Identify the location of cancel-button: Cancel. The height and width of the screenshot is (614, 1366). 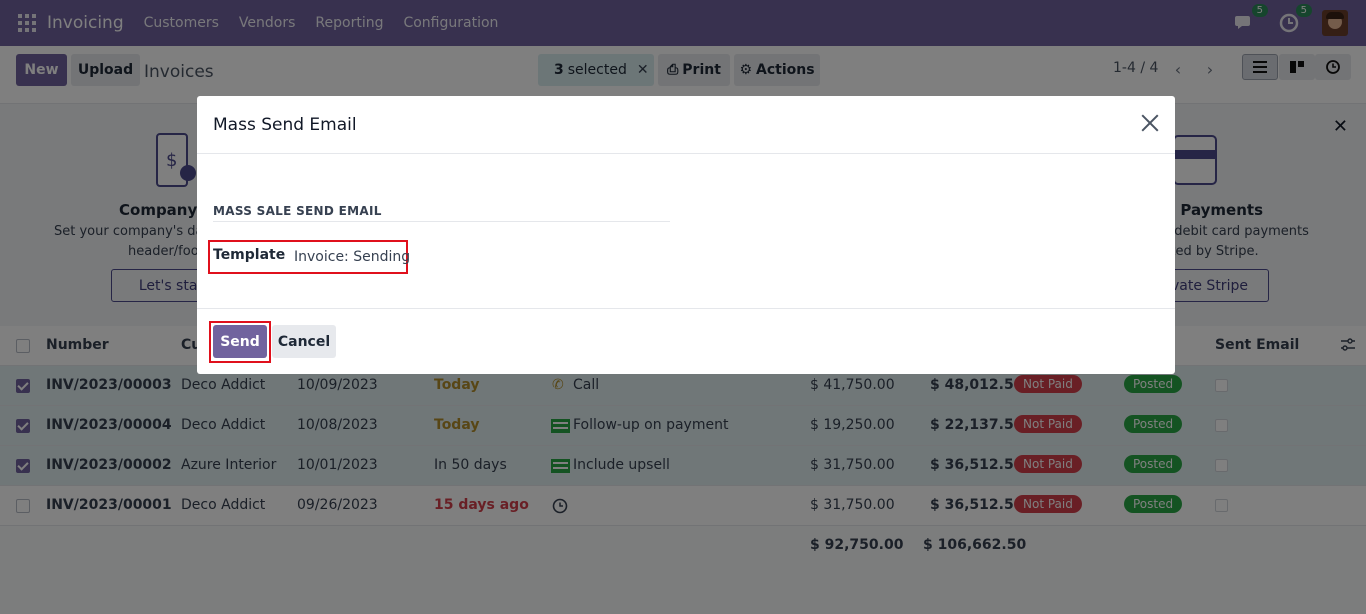
(304, 341).